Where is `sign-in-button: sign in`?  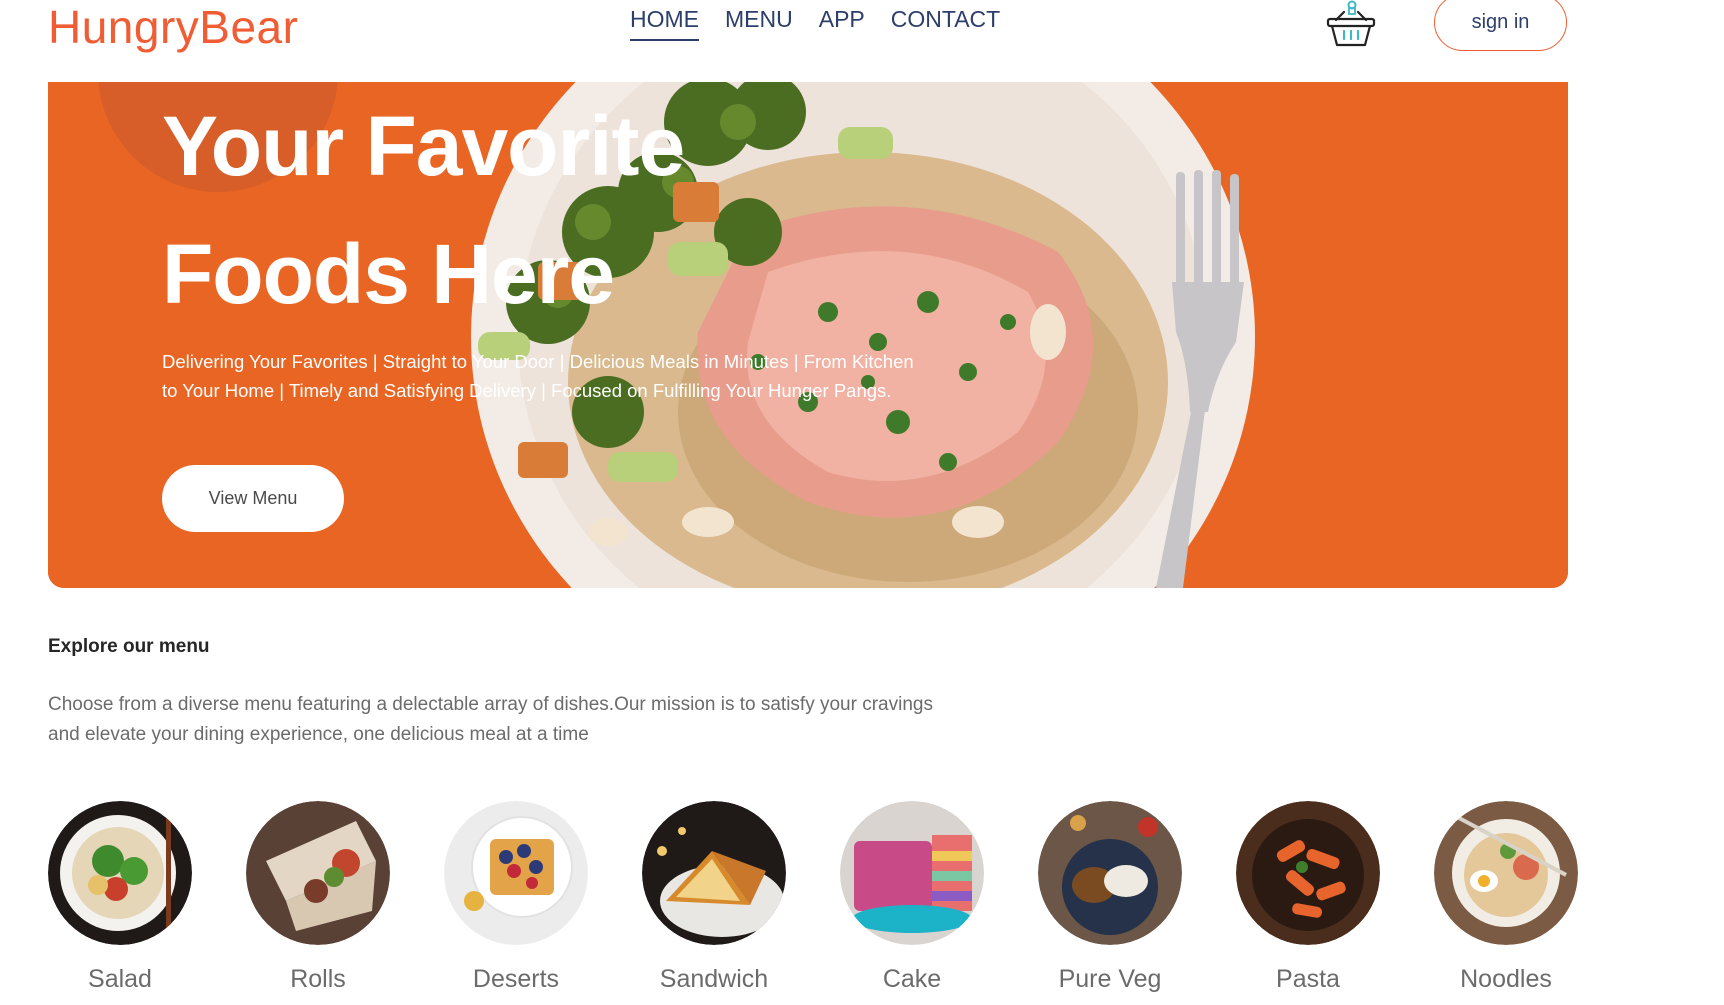
sign-in-button: sign in is located at coordinates (1500, 25).